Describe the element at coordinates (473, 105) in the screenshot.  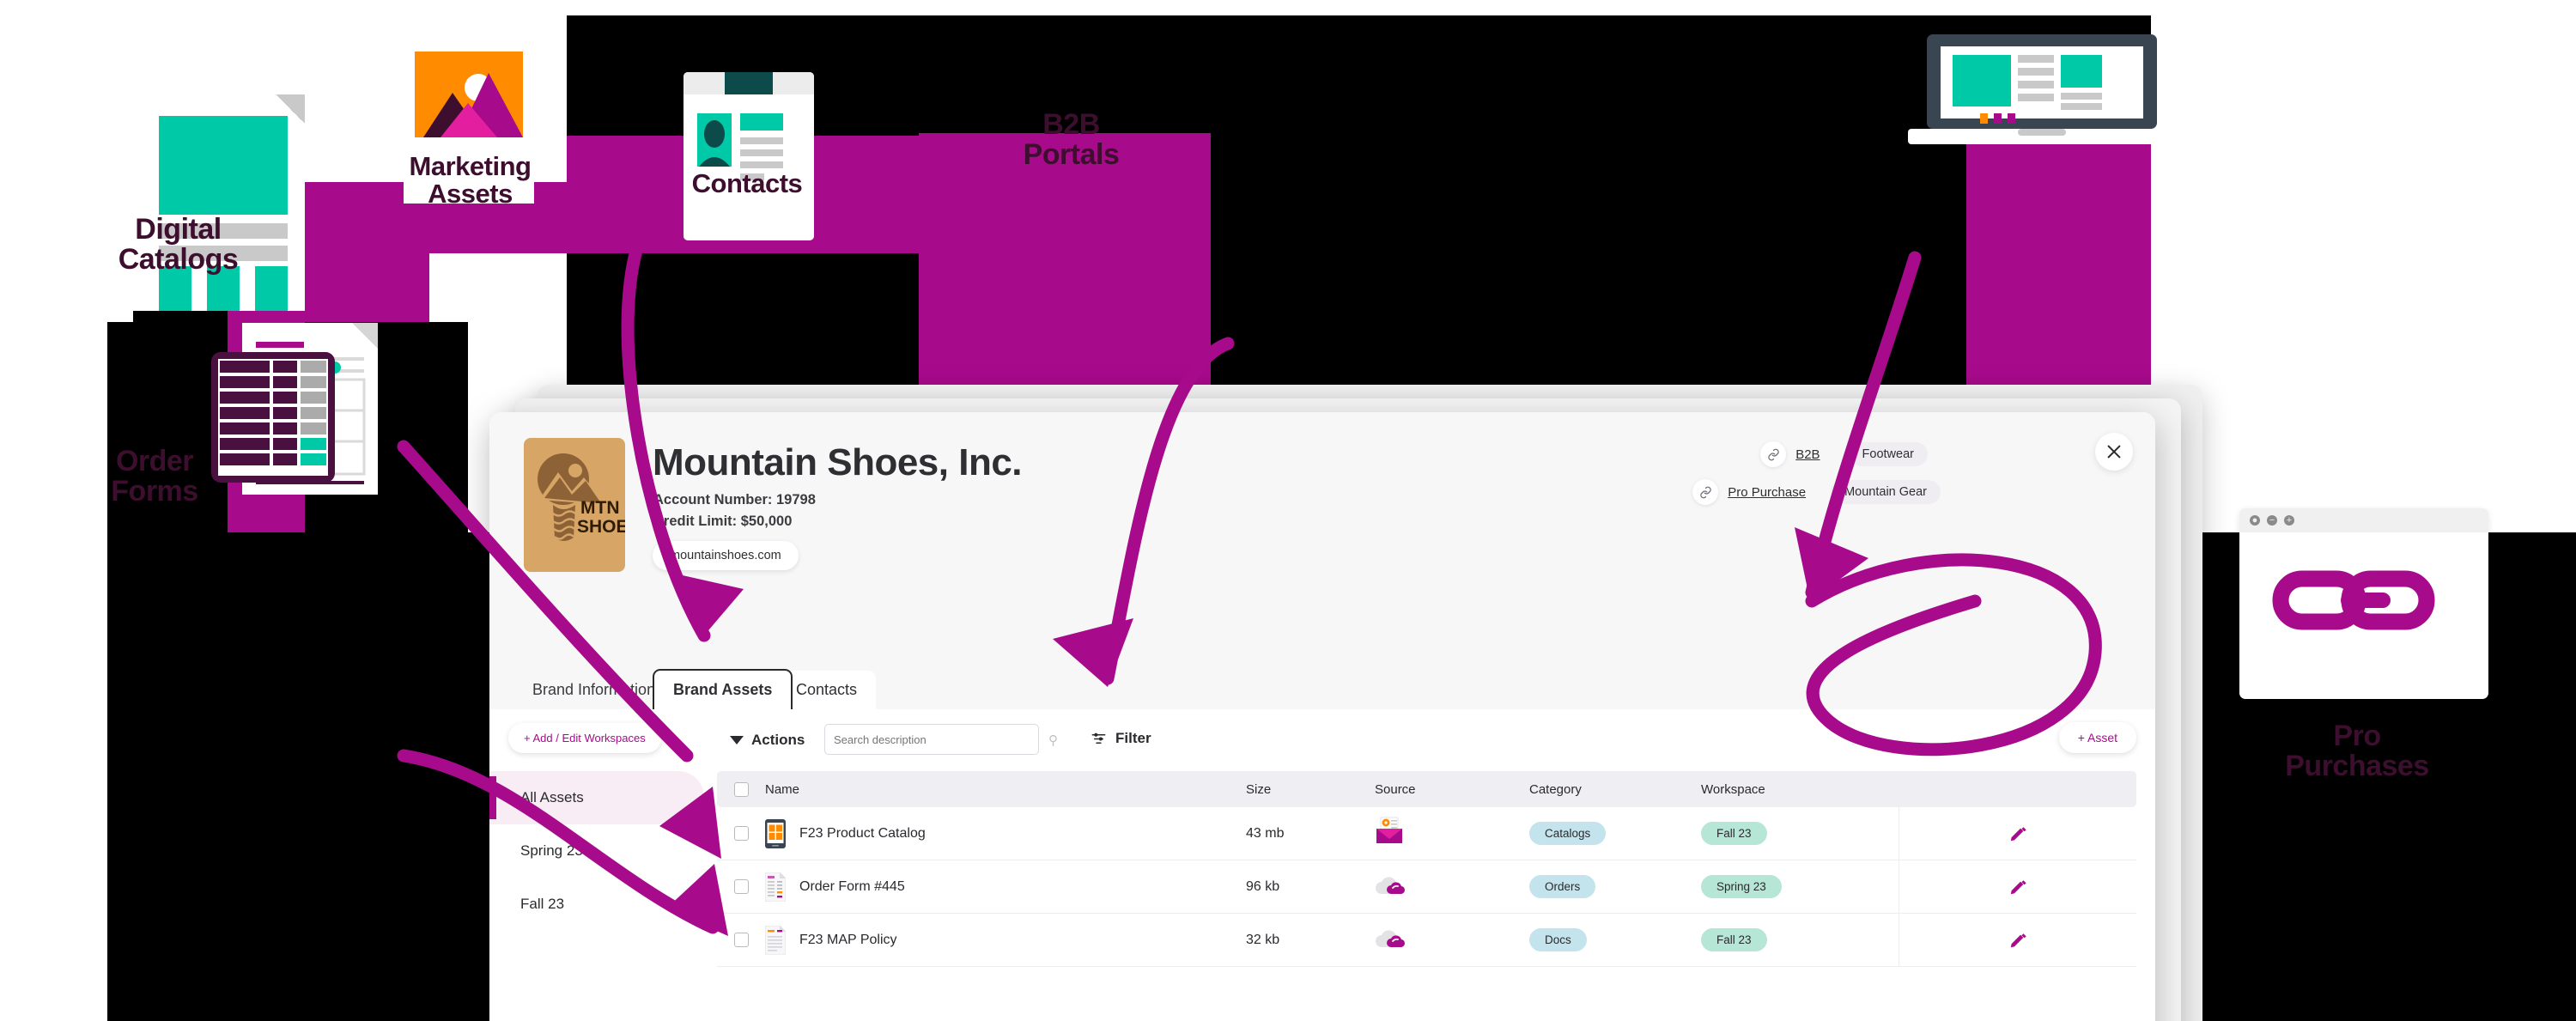
I see `mountain-graphic-icon` at that location.